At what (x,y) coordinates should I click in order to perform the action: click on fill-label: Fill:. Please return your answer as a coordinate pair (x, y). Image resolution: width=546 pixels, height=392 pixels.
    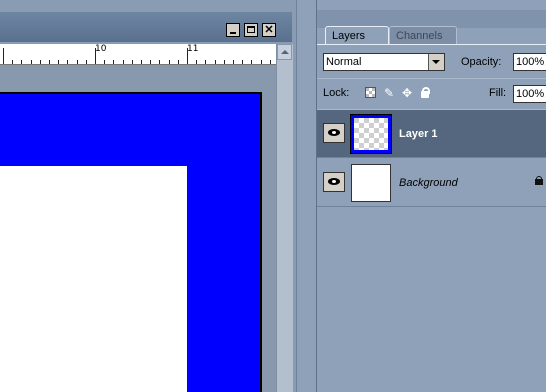
    Looking at the image, I should click on (498, 93).